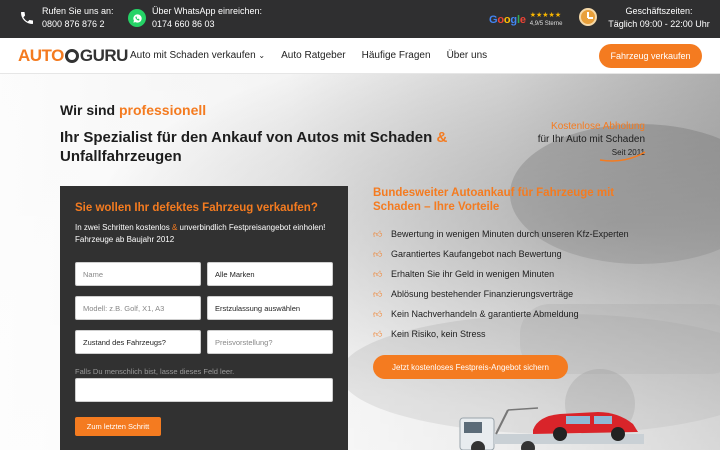 Image resolution: width=720 pixels, height=450 pixels. What do you see at coordinates (659, 11) in the screenshot?
I see `hours-label: Geschäftszeiten:` at bounding box center [659, 11].